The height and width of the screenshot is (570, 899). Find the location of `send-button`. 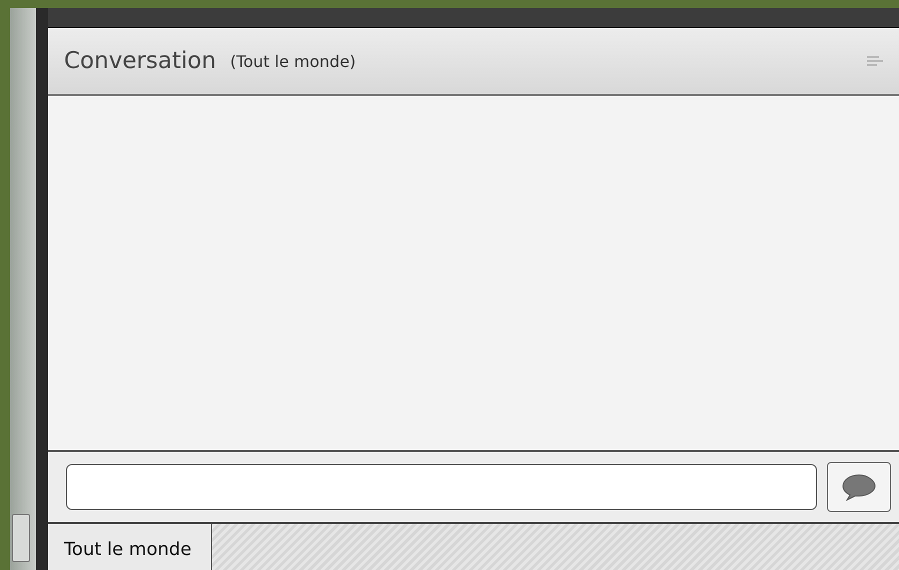

send-button is located at coordinates (859, 487).